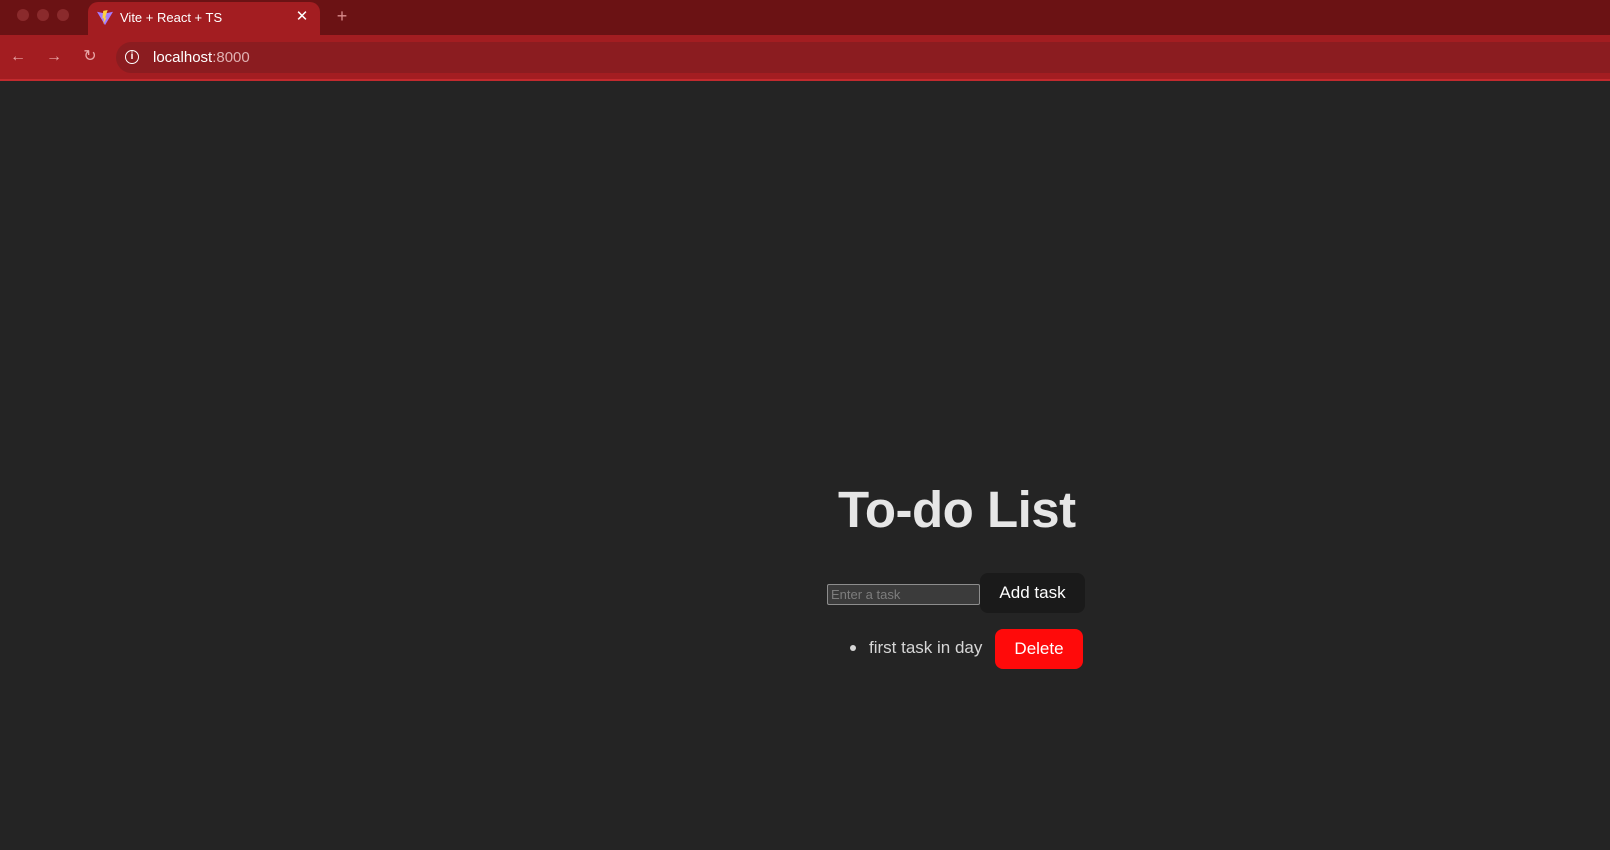 The image size is (1610, 850). I want to click on window-close-control, so click(23, 15).